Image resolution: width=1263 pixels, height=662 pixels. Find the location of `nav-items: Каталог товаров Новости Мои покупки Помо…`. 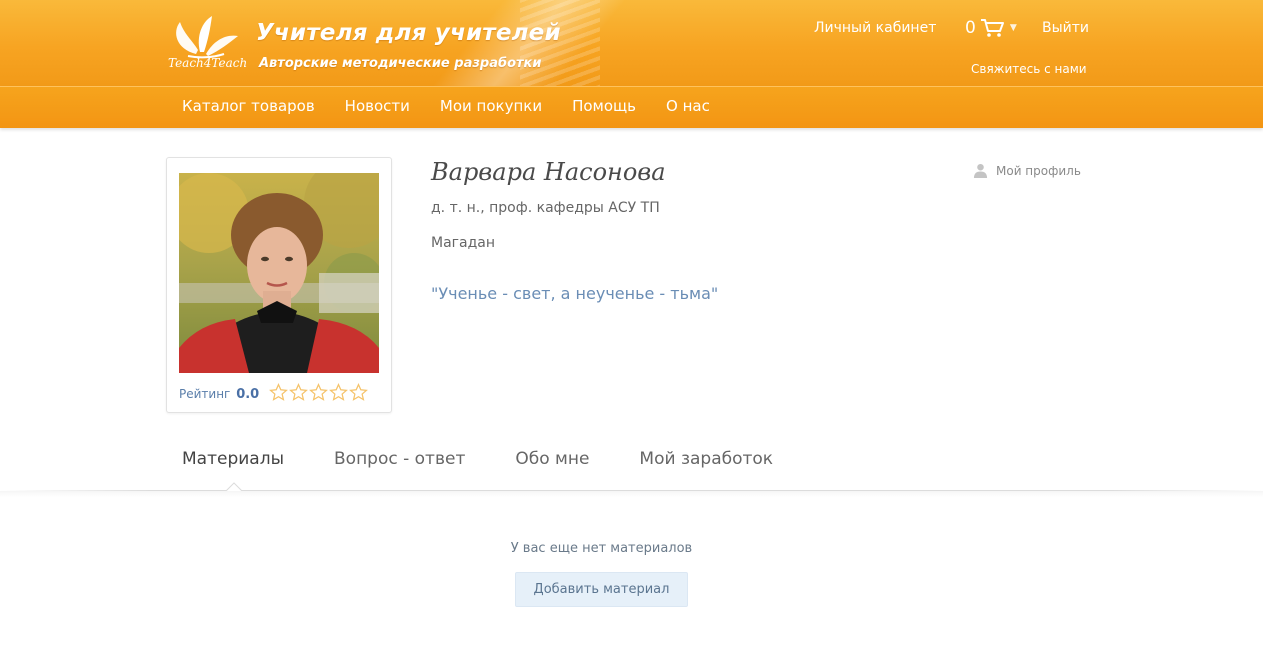

nav-items: Каталог товаров Новости Мои покупки Помо… is located at coordinates (461, 106).